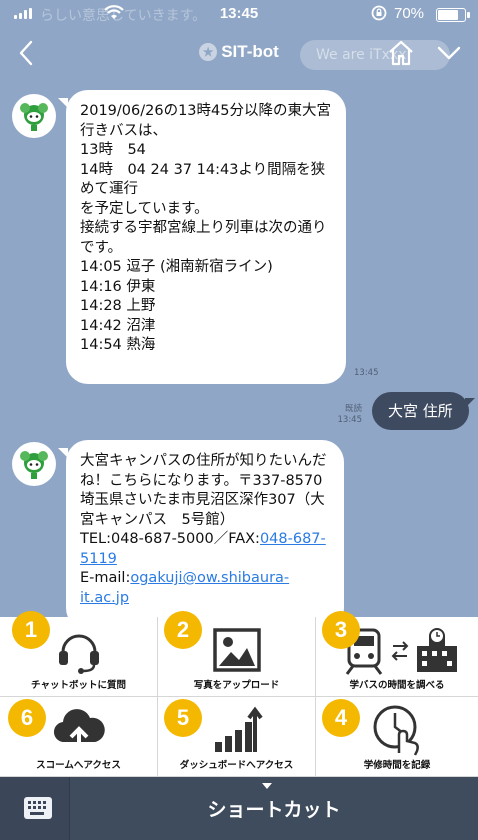 This screenshot has height=840, width=478. What do you see at coordinates (274, 808) in the screenshot?
I see `shortcut-menu-toggle: ショートカット` at bounding box center [274, 808].